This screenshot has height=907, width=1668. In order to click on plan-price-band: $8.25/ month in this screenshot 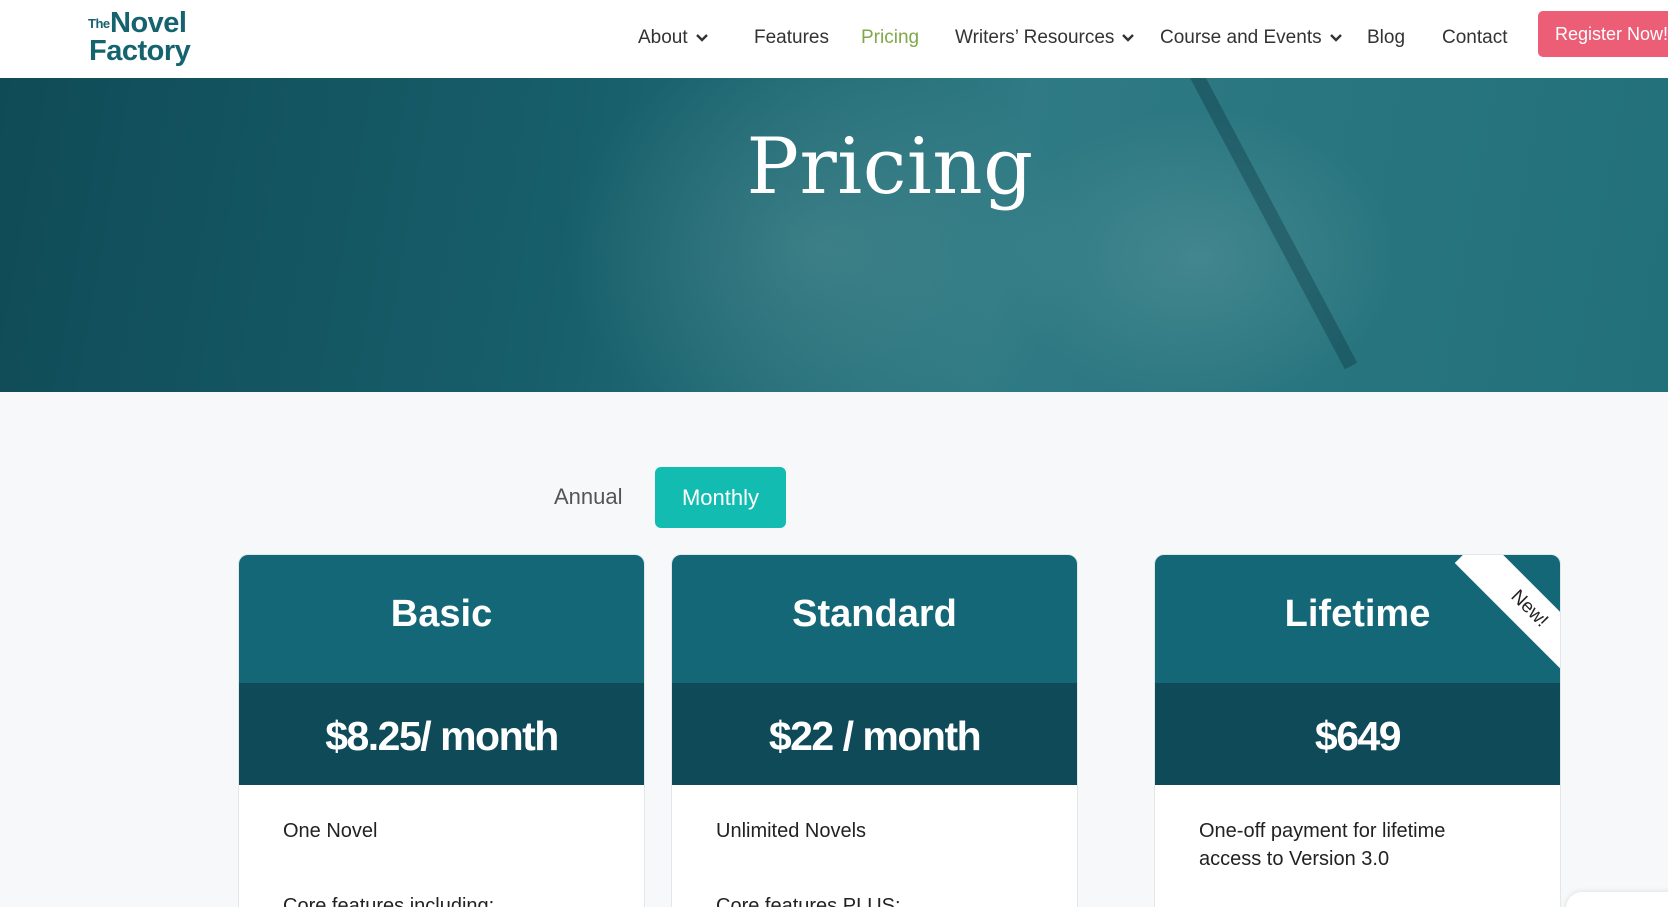, I will do `click(441, 734)`.